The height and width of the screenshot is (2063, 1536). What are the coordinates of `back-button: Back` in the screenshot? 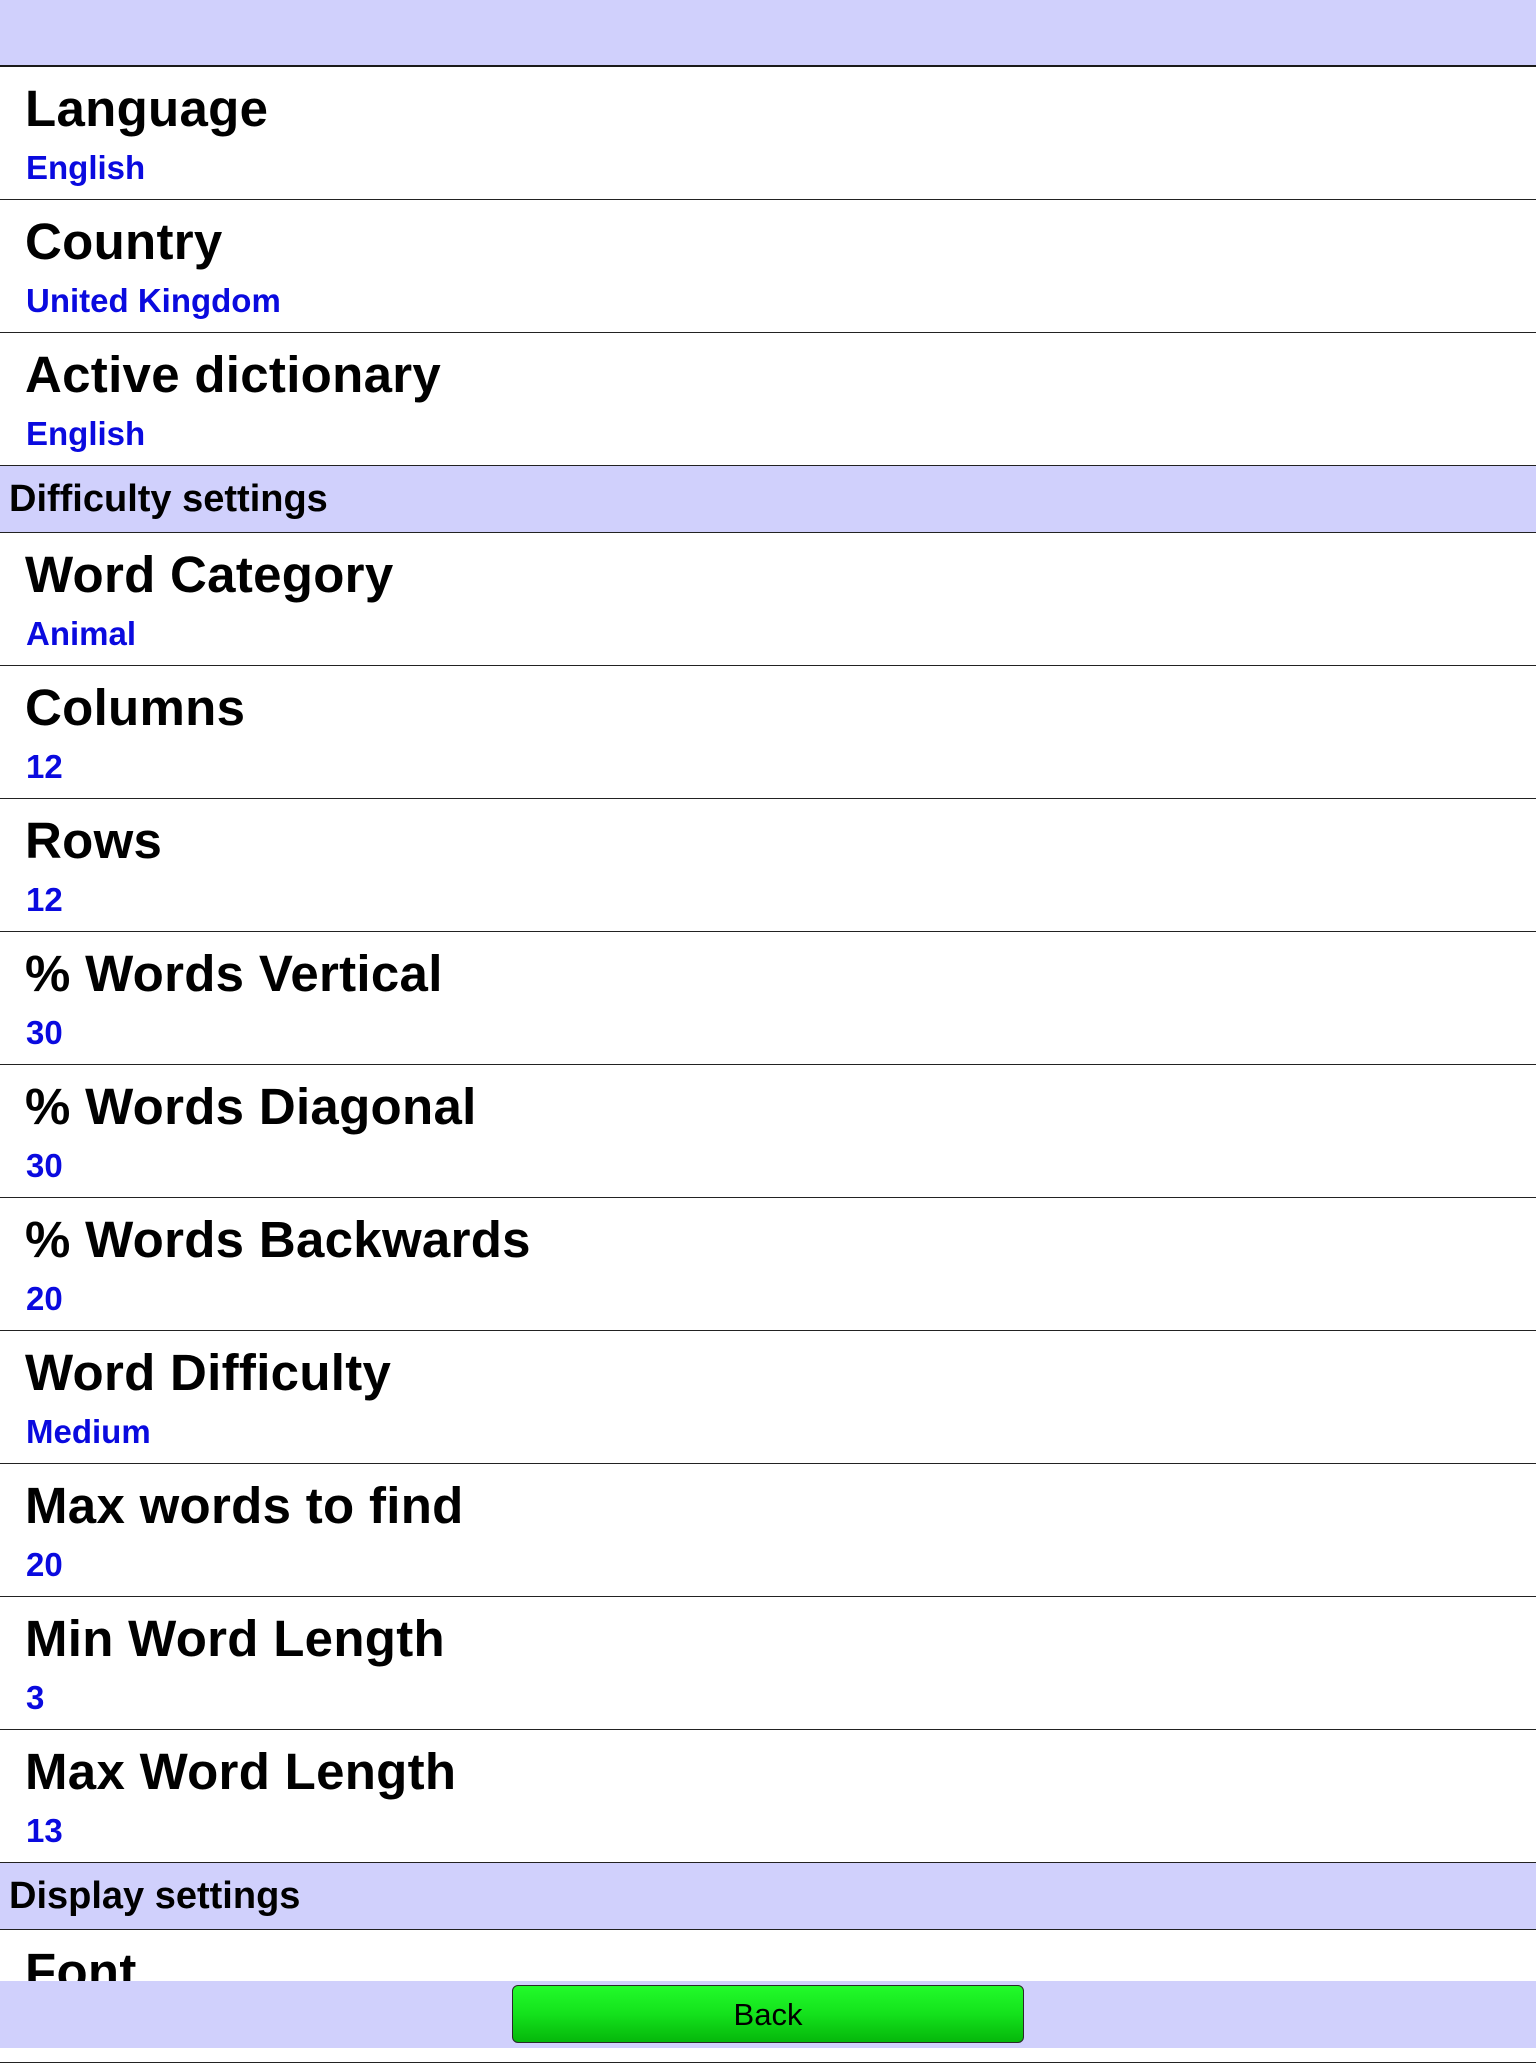 It's located at (768, 2014).